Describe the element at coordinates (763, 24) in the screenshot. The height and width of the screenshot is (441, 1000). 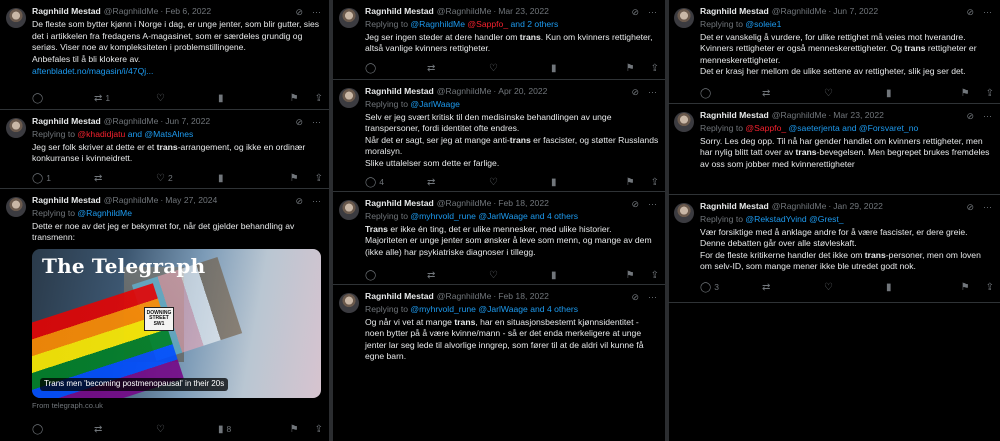
I see `mention-link: @soleie1` at that location.